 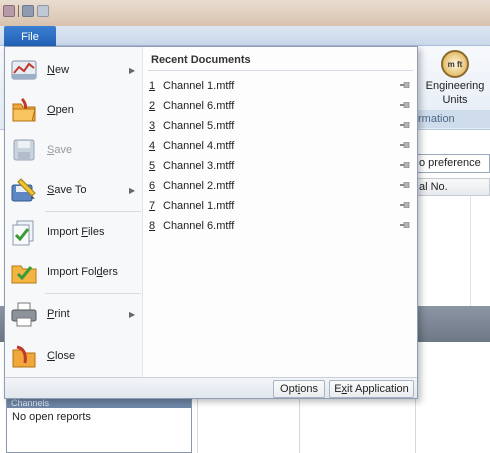 I want to click on document-icon, so click(x=43, y=11).